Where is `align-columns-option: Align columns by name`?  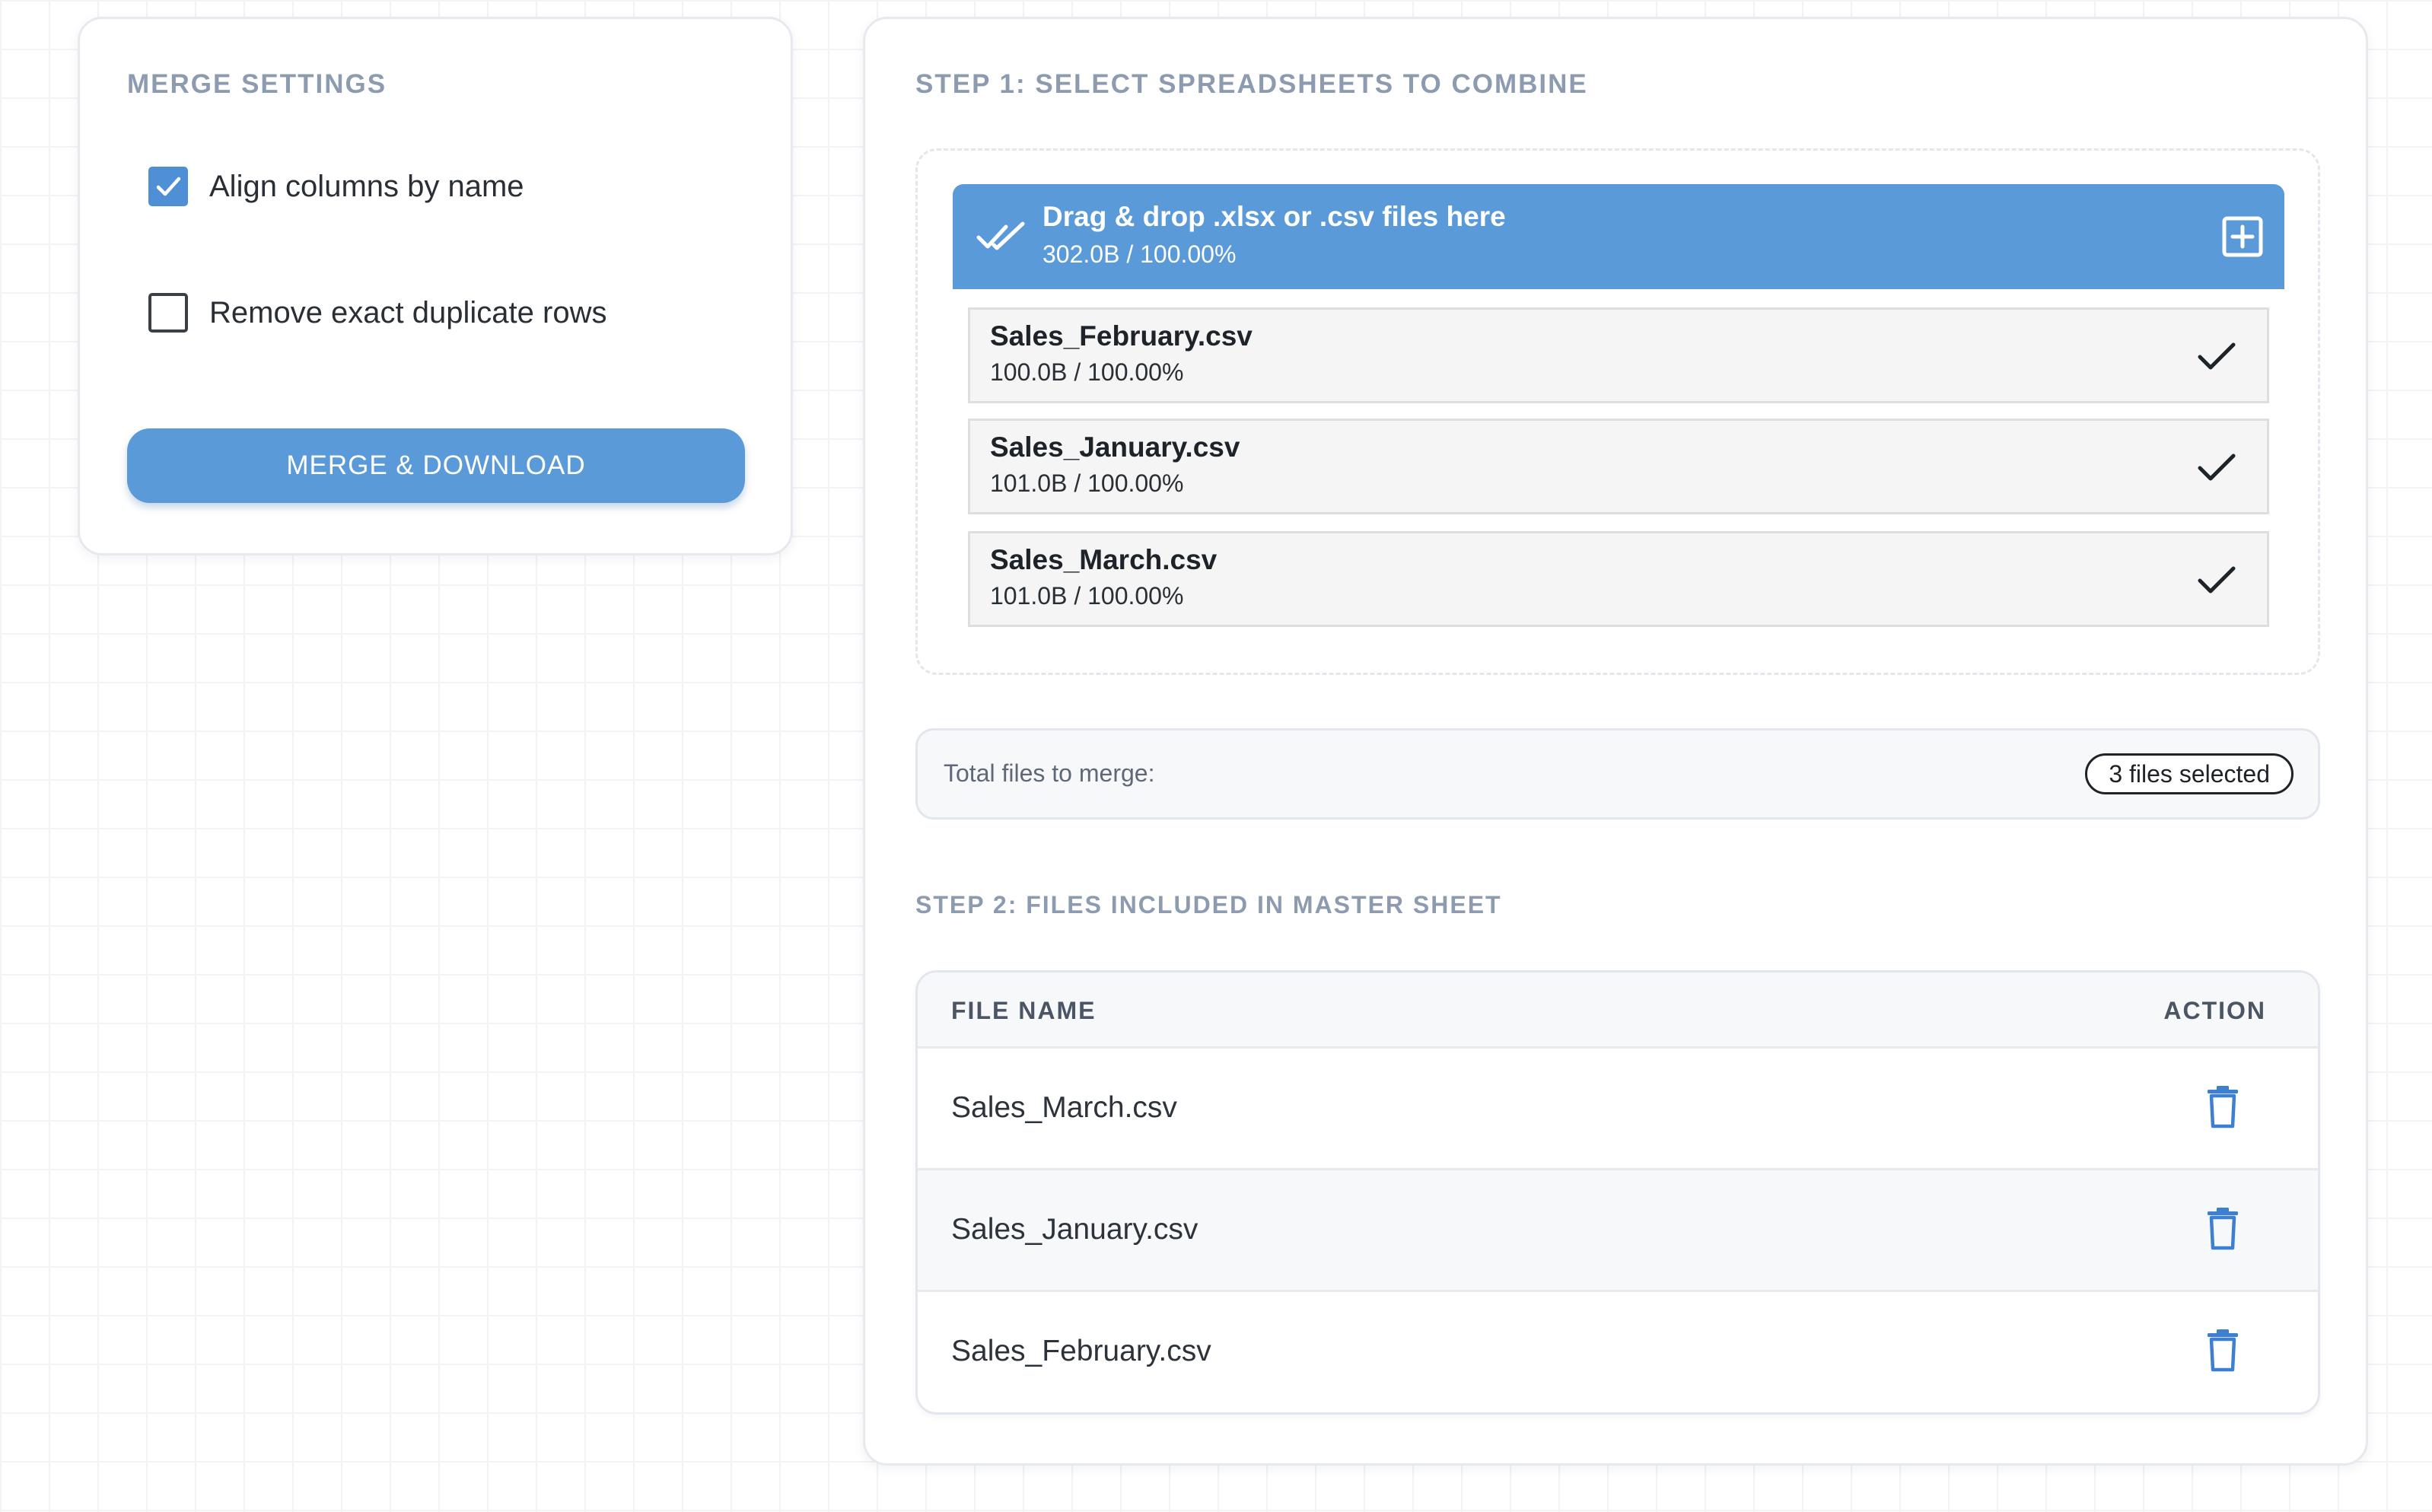
align-columns-option: Align columns by name is located at coordinates (336, 186).